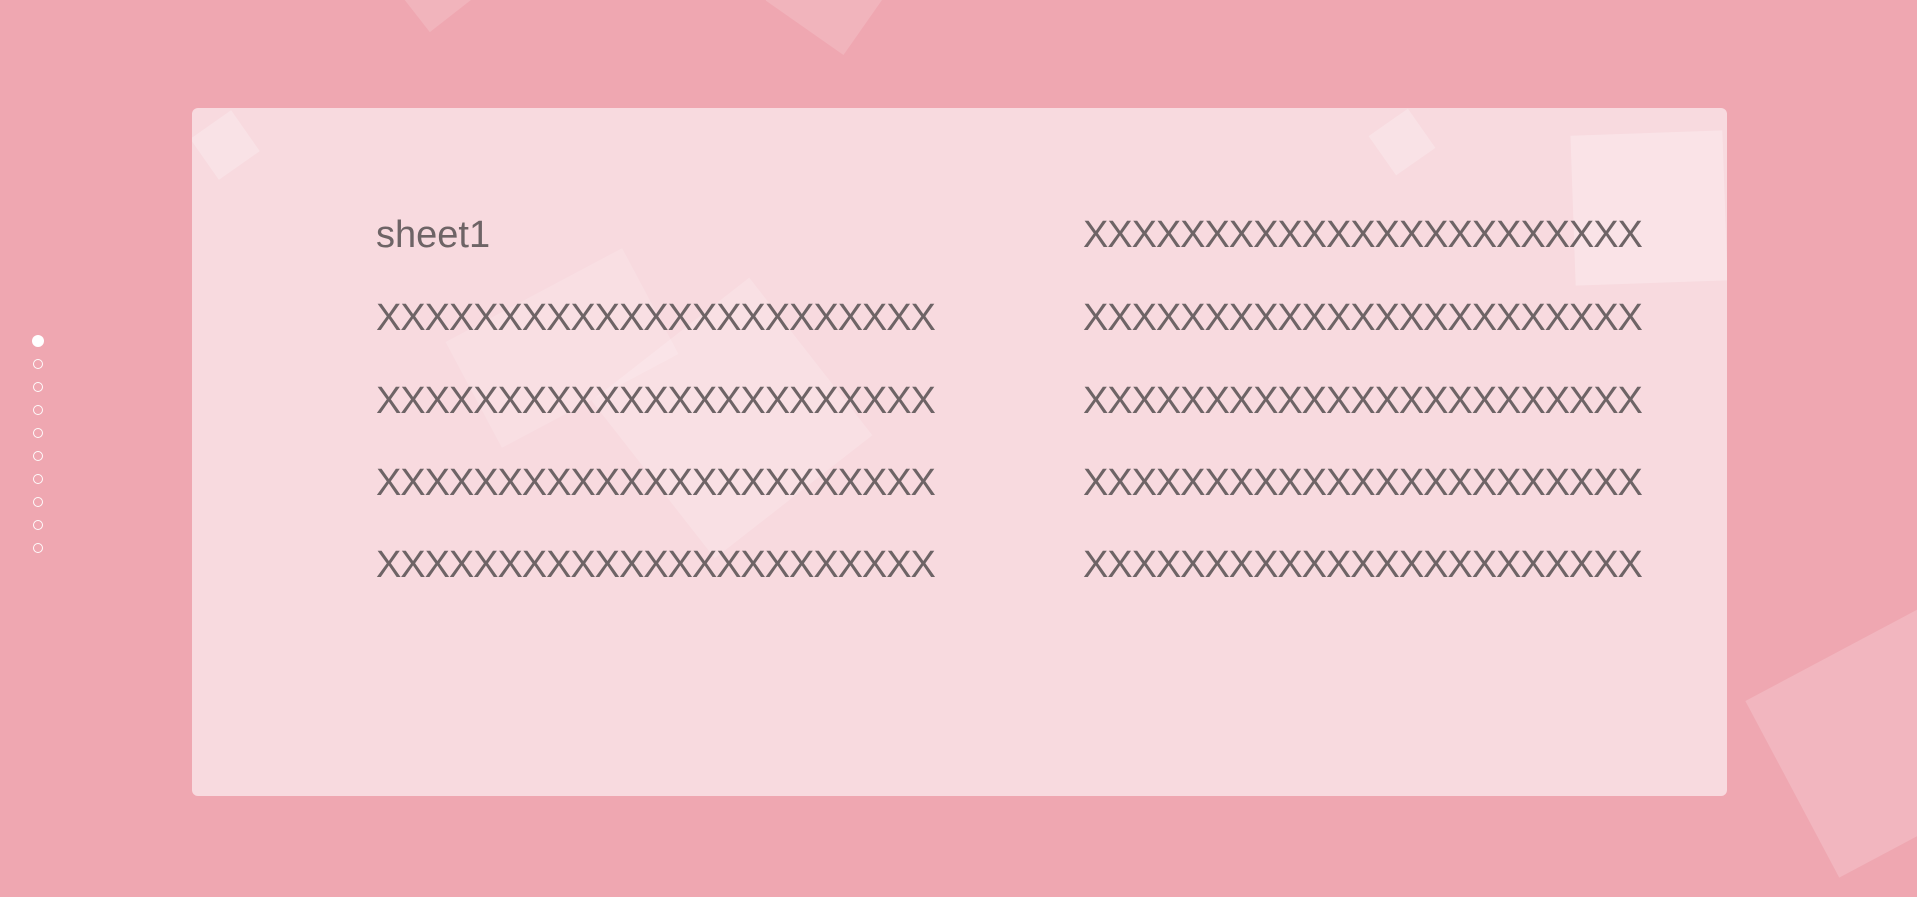 This screenshot has width=1917, height=897. What do you see at coordinates (38, 450) in the screenshot?
I see `slide-pagination` at bounding box center [38, 450].